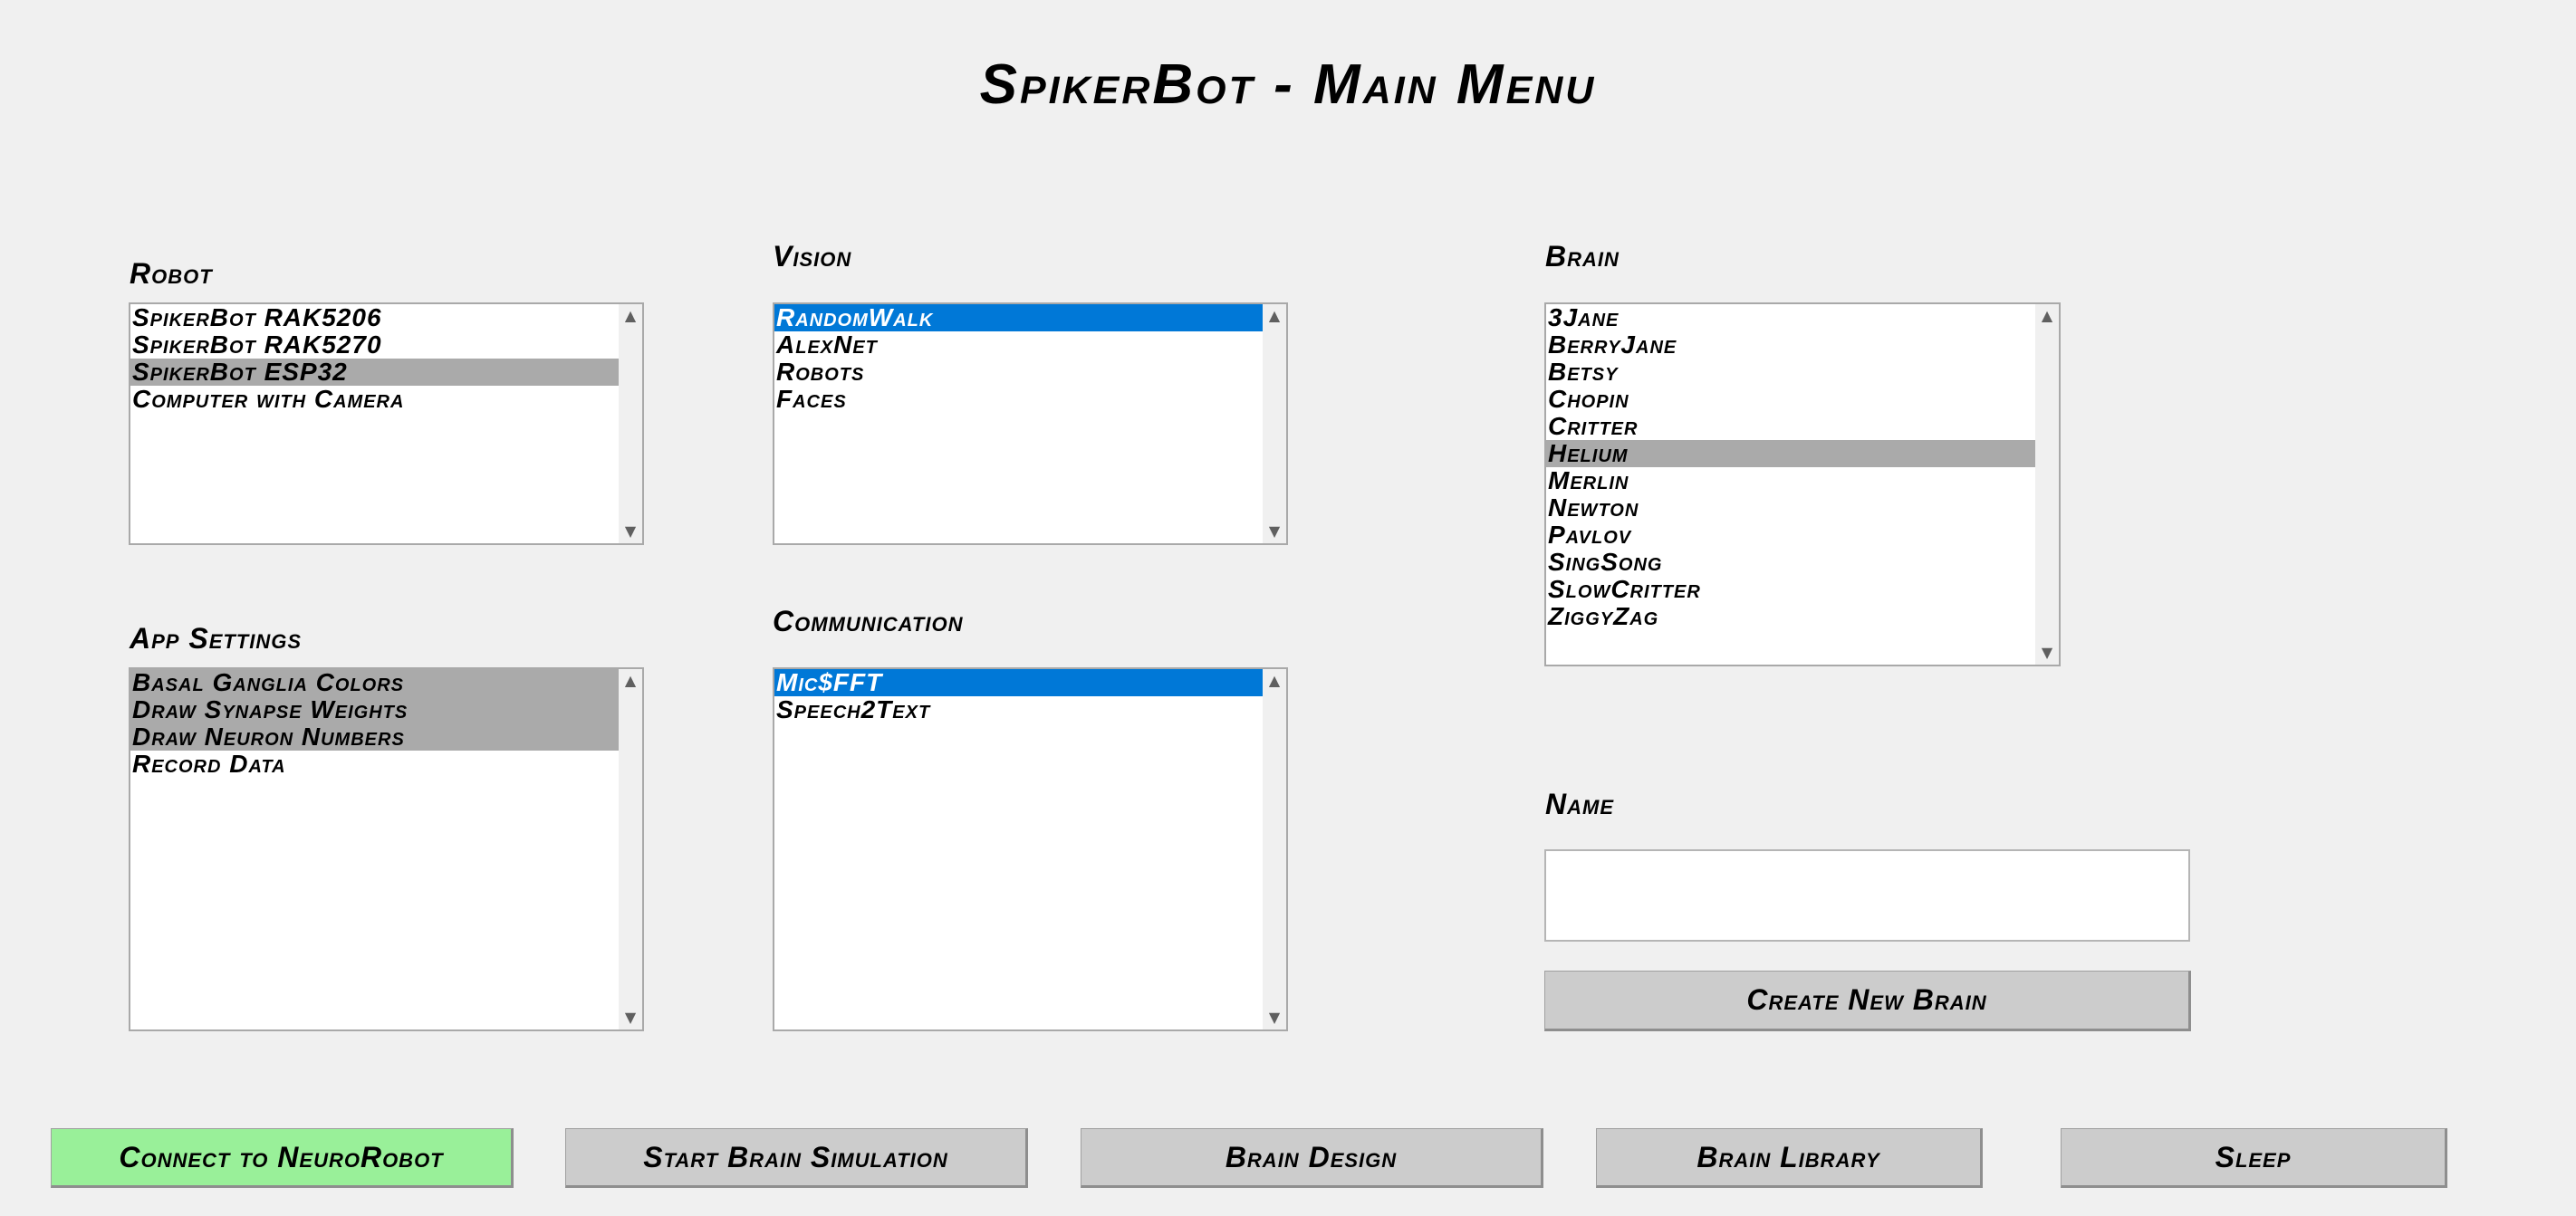  Describe the element at coordinates (1867, 895) in the screenshot. I see `name-input` at that location.